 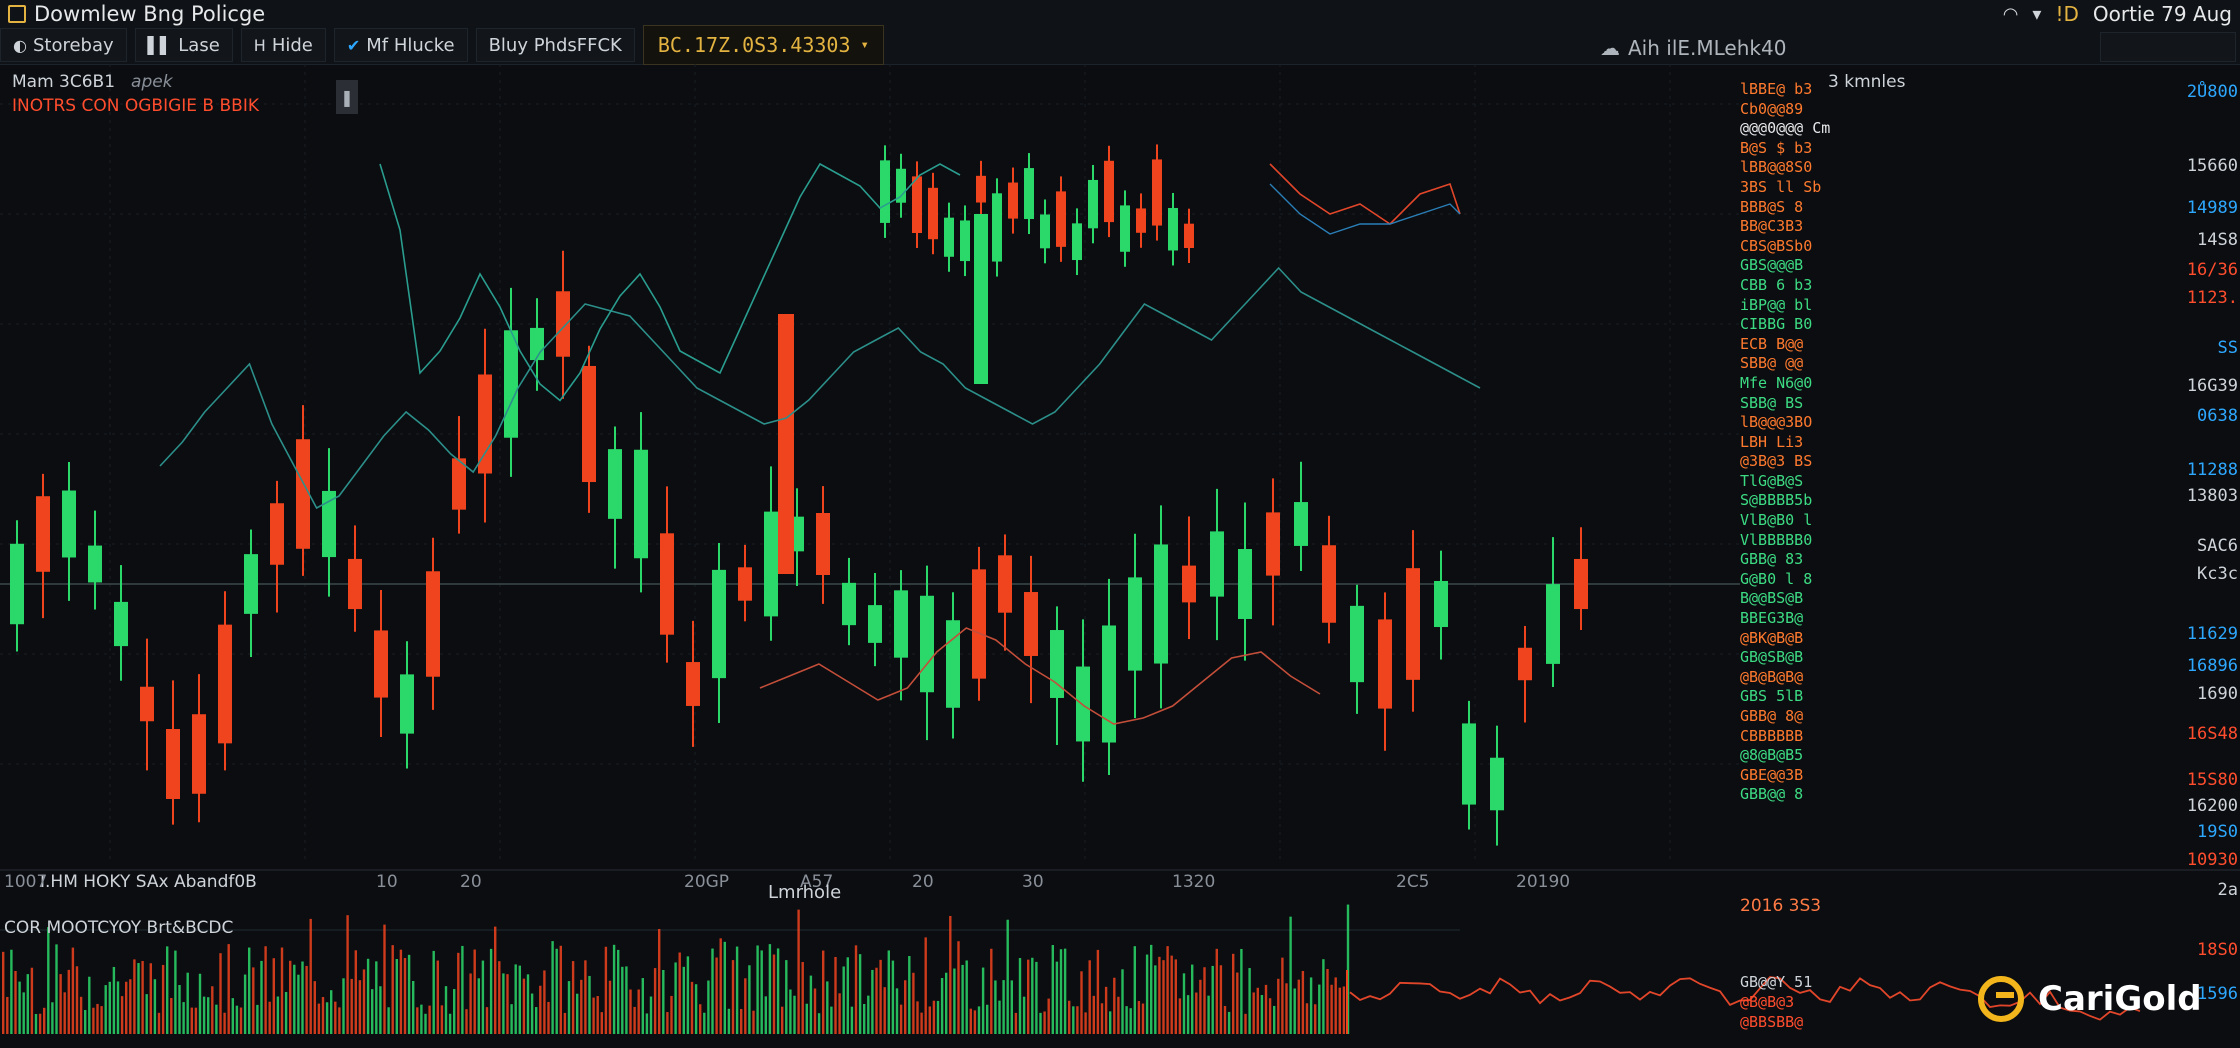 I want to click on price-field: BC.17Z.0S3.43303 ▾, so click(x=763, y=45).